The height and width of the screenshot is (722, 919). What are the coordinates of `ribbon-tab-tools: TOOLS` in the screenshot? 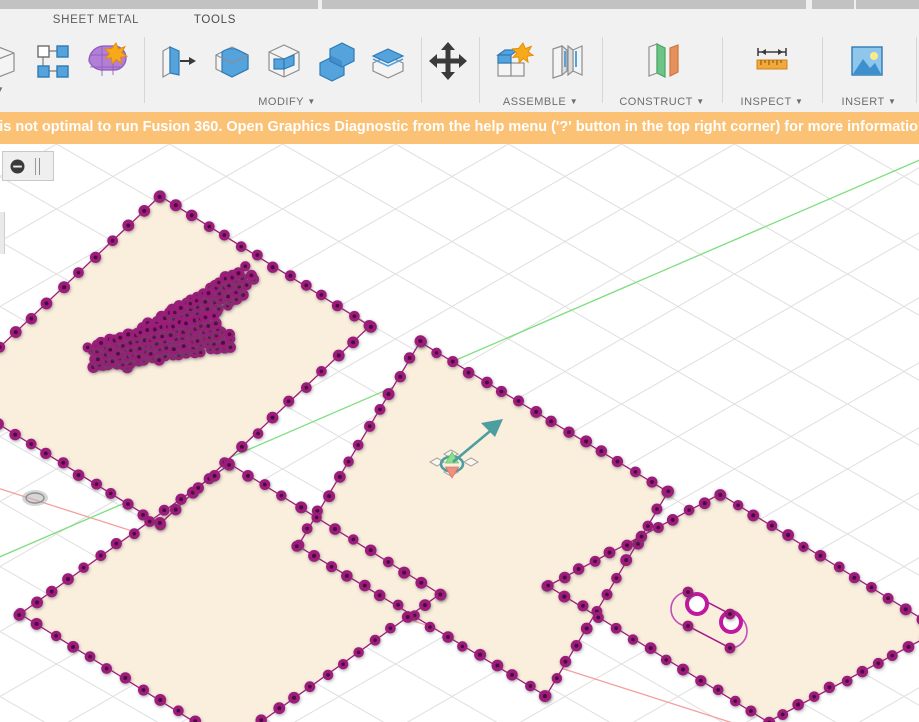 It's located at (215, 20).